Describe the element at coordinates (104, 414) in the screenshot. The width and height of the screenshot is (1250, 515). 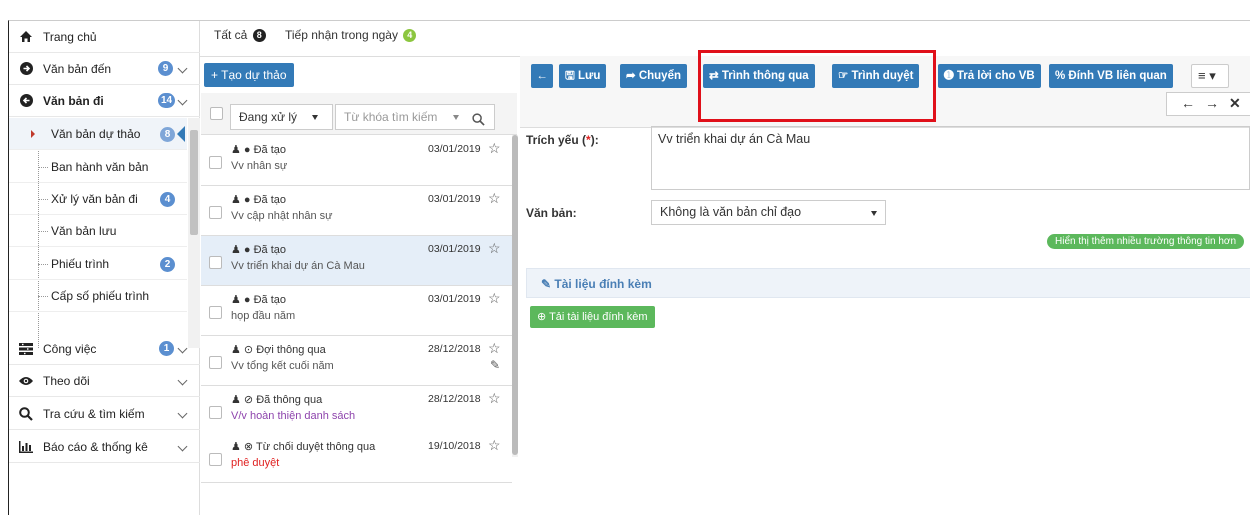
I see `sidebar-item-search: Tra cứu & tìm kiếm` at that location.